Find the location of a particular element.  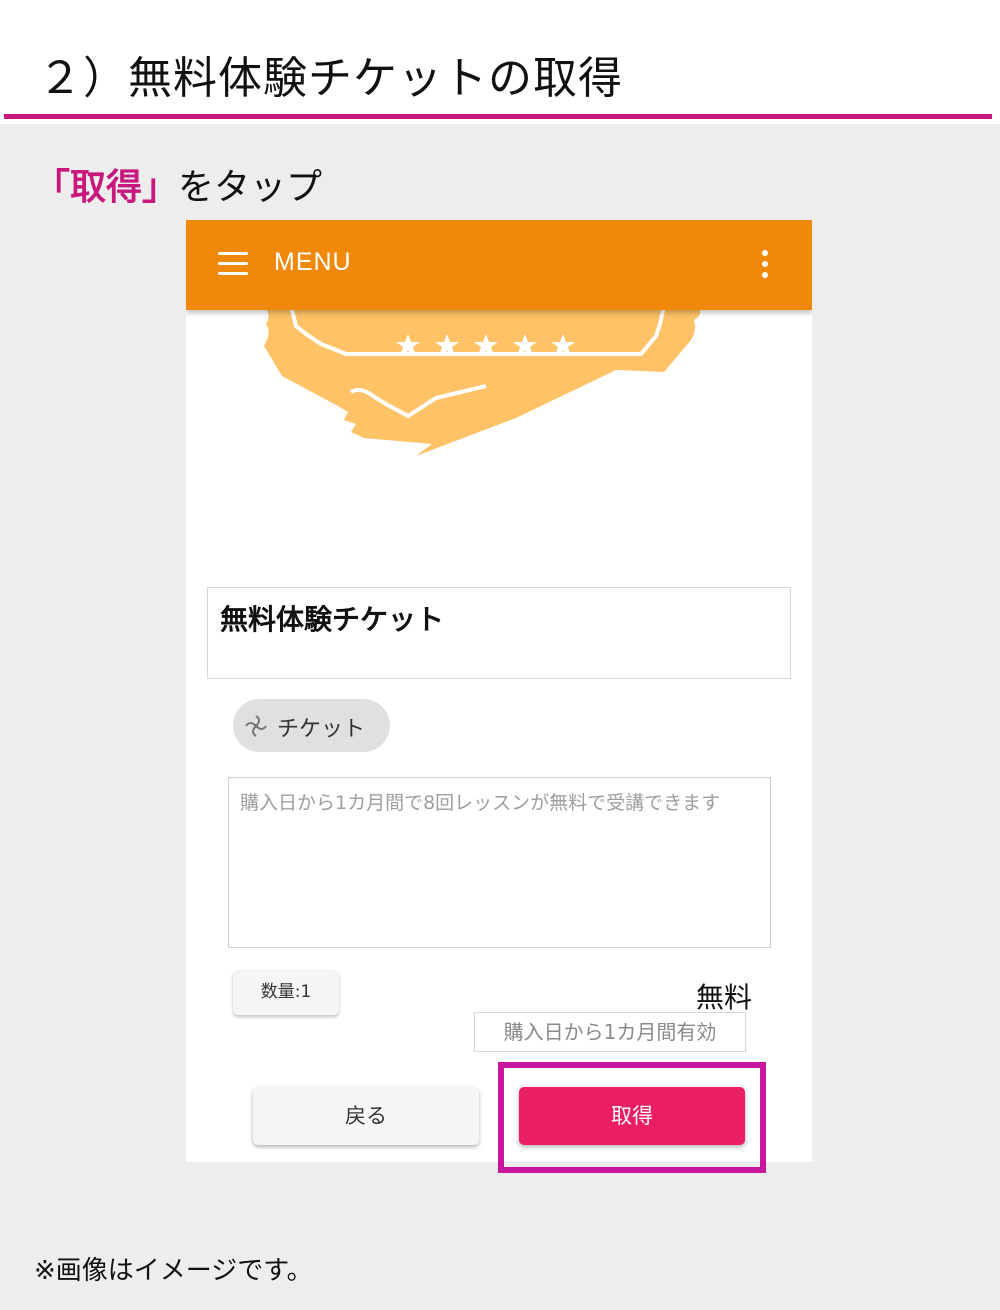

app-bar: MENU is located at coordinates (499, 265).